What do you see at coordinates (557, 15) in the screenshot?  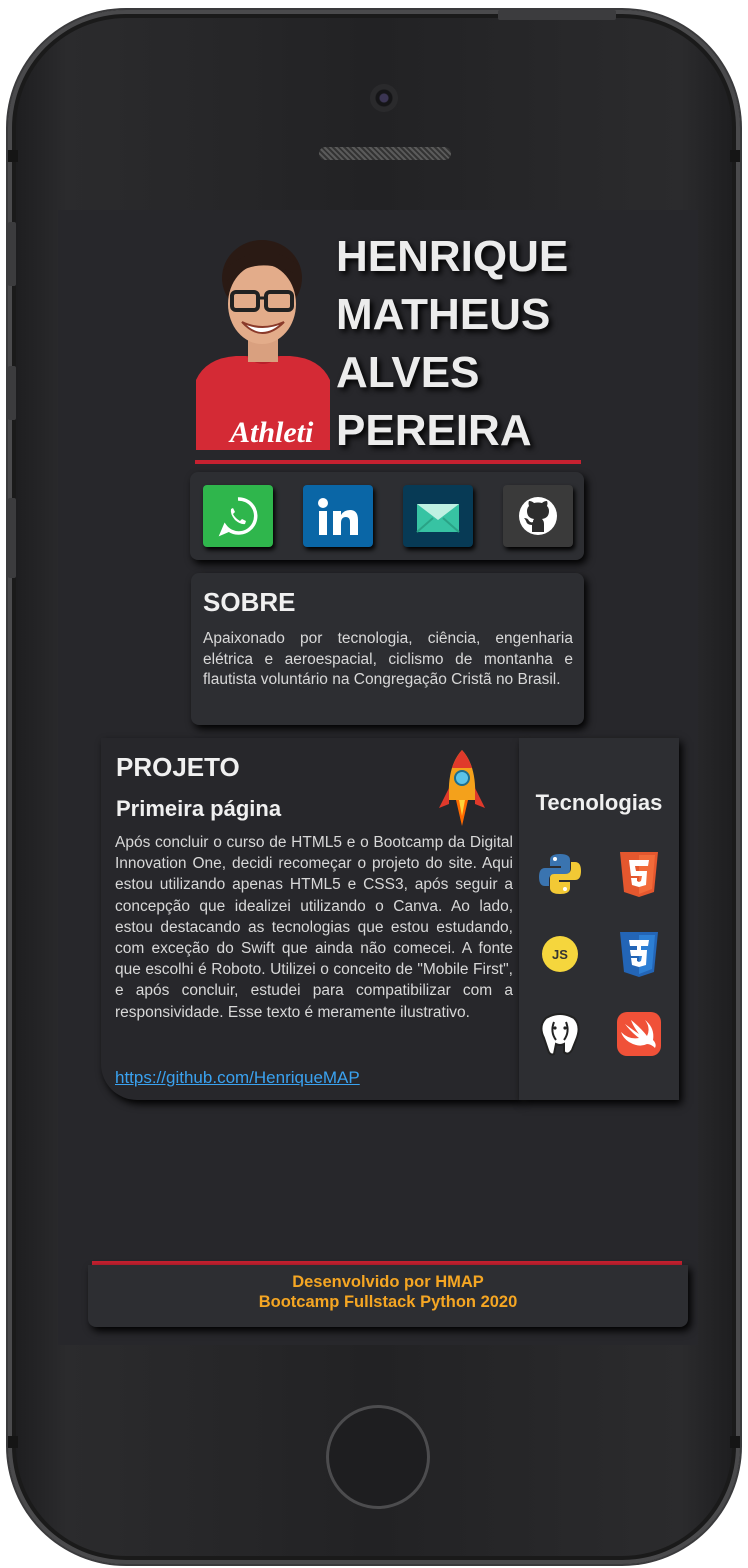 I see `power-button` at bounding box center [557, 15].